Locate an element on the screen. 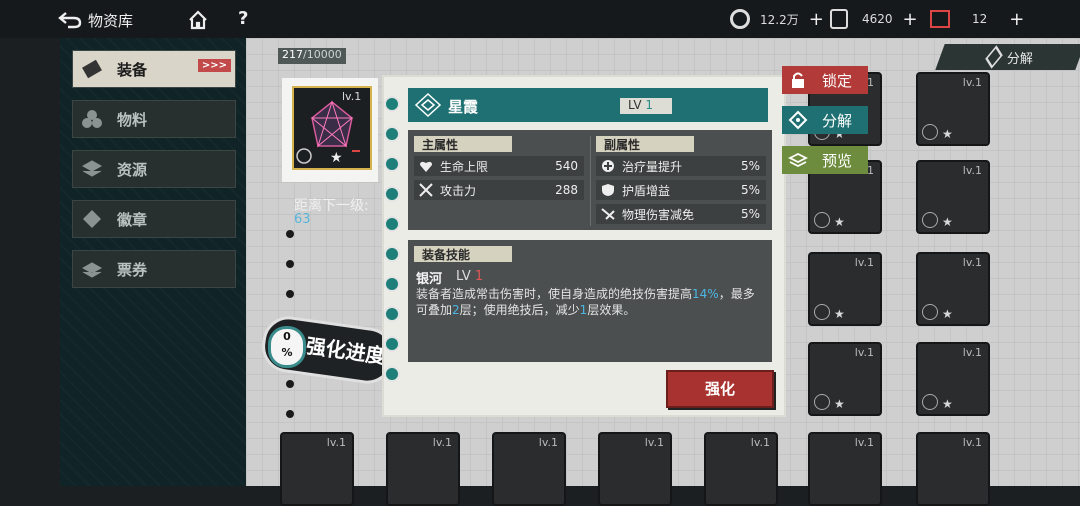  level-prefix: LV is located at coordinates (635, 105).